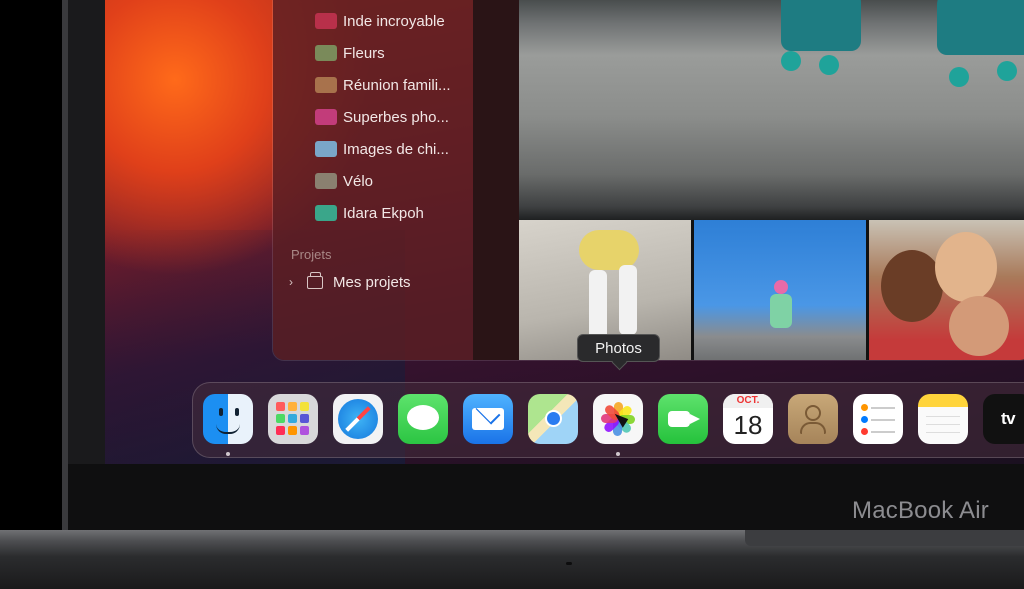 The image size is (1024, 589). I want to click on location-pin, so click(553, 418).